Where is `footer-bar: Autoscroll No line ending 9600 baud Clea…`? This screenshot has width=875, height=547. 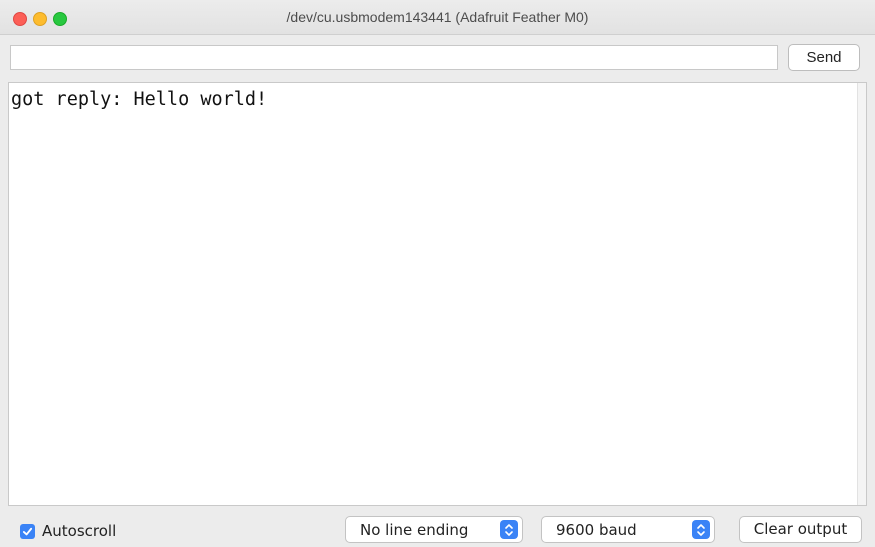 footer-bar: Autoscroll No line ending 9600 baud Clea… is located at coordinates (437, 527).